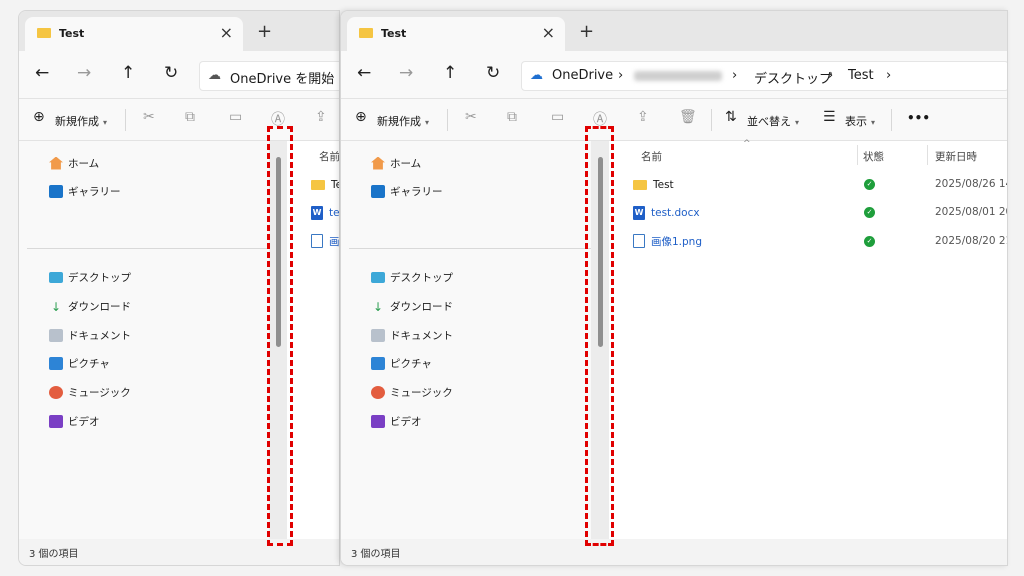 The width and height of the screenshot is (1024, 576). What do you see at coordinates (99, 306) in the screenshot?
I see `nav-label: ダウンロード` at bounding box center [99, 306].